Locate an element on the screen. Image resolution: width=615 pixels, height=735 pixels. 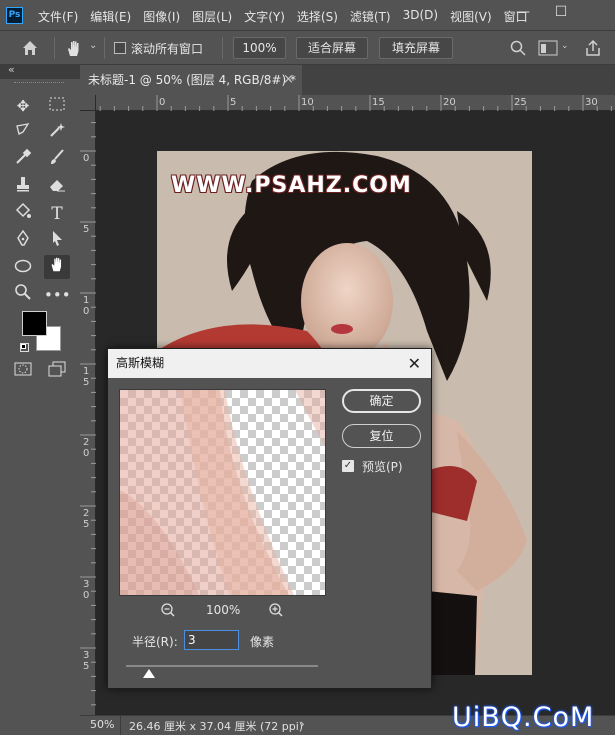
toolbox: ✥ T ••• is located at coordinates (40, 242).